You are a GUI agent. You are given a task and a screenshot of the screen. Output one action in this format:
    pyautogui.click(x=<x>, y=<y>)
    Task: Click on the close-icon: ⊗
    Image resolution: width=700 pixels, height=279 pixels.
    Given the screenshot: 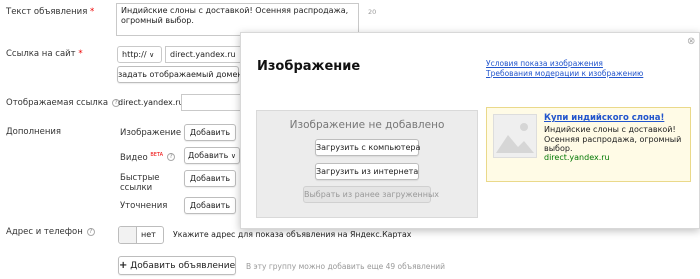 What is the action you would take?
    pyautogui.click(x=691, y=42)
    